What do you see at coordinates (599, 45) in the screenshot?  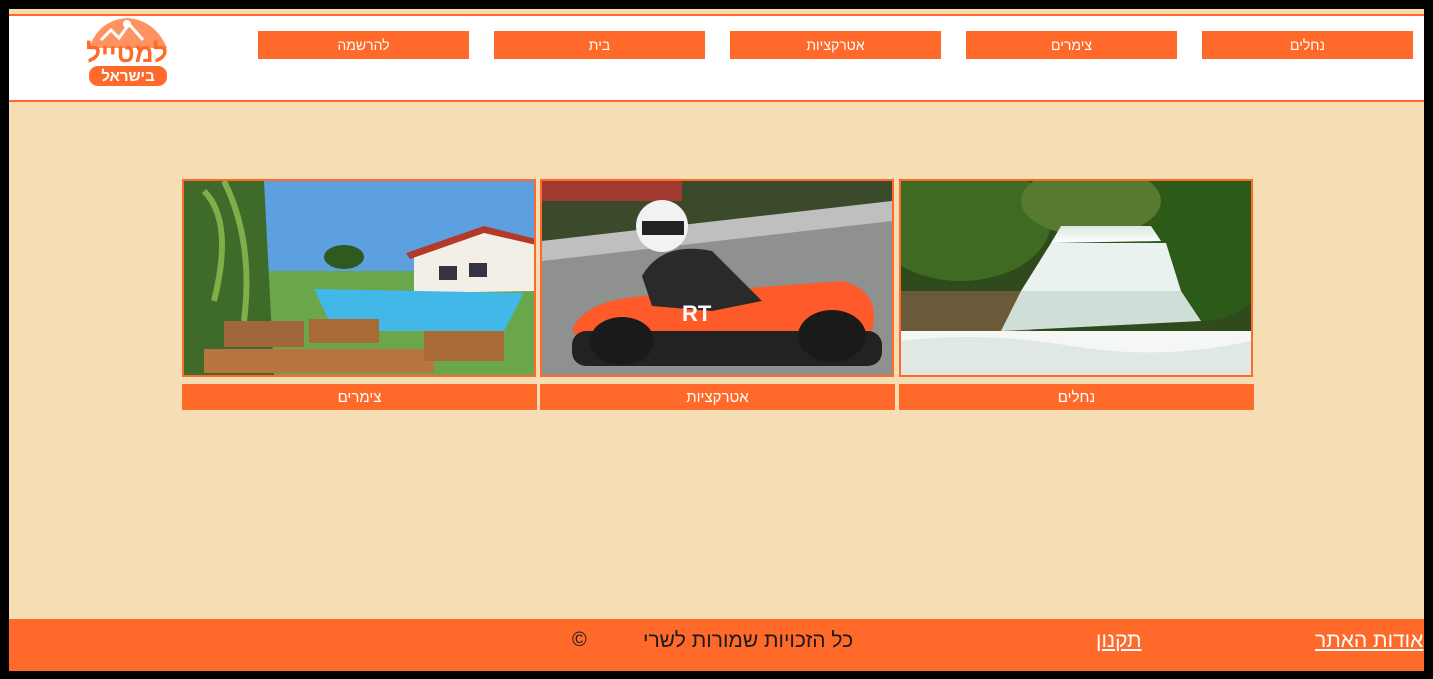 I see `nav-home-button: בית` at bounding box center [599, 45].